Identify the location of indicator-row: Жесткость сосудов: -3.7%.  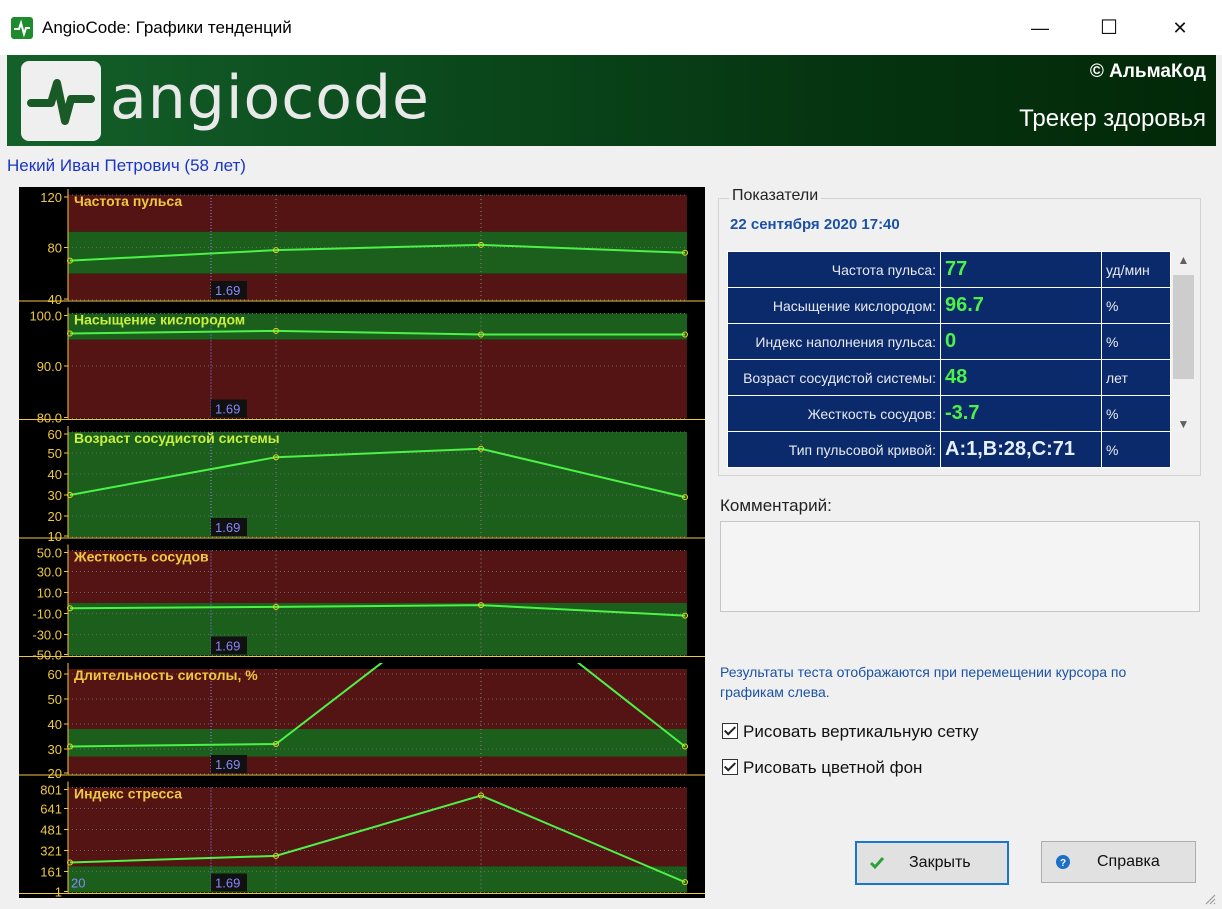
(949, 413).